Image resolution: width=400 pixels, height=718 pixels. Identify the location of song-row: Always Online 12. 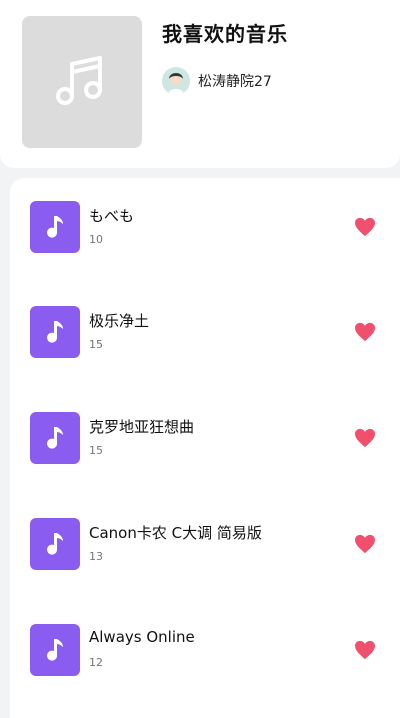
(205, 654).